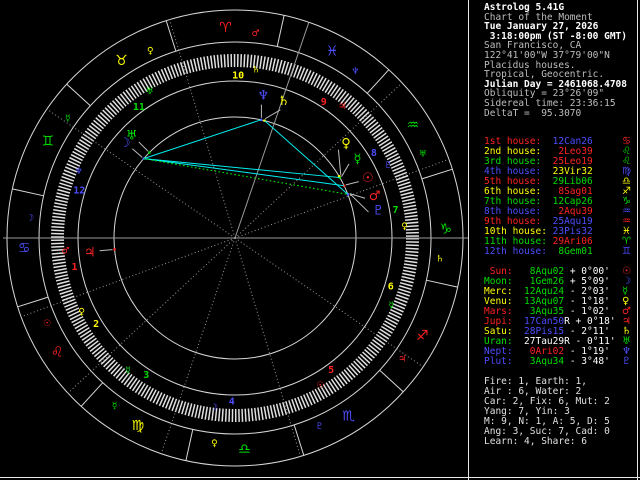  What do you see at coordinates (404, 227) in the screenshot?
I see `house-ruler-glyph-icon: ♀` at bounding box center [404, 227].